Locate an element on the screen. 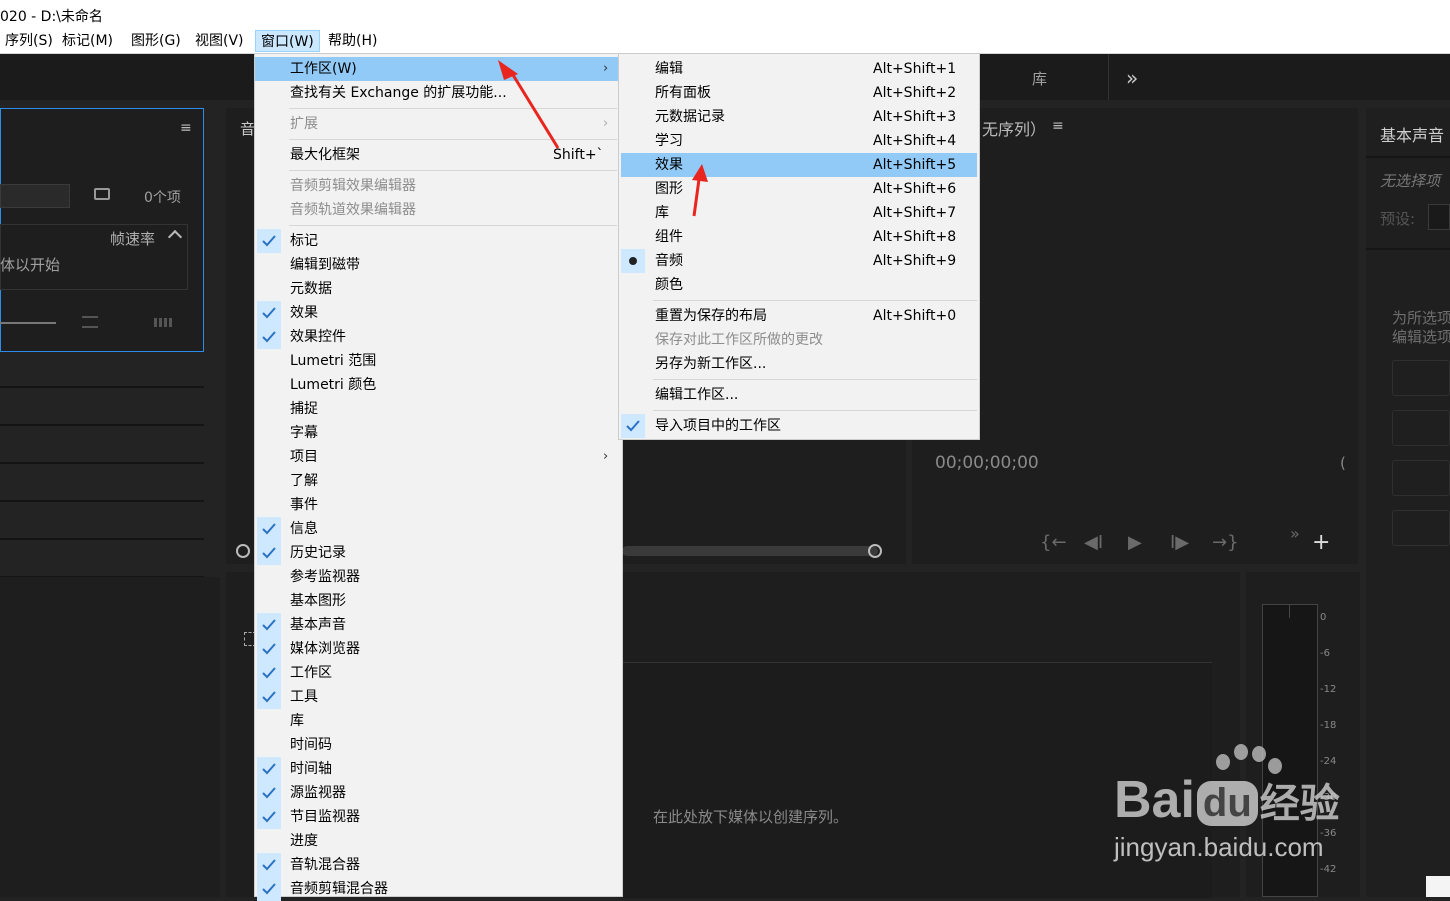  window-menu-item: Lumetri 范围 is located at coordinates (438, 361).